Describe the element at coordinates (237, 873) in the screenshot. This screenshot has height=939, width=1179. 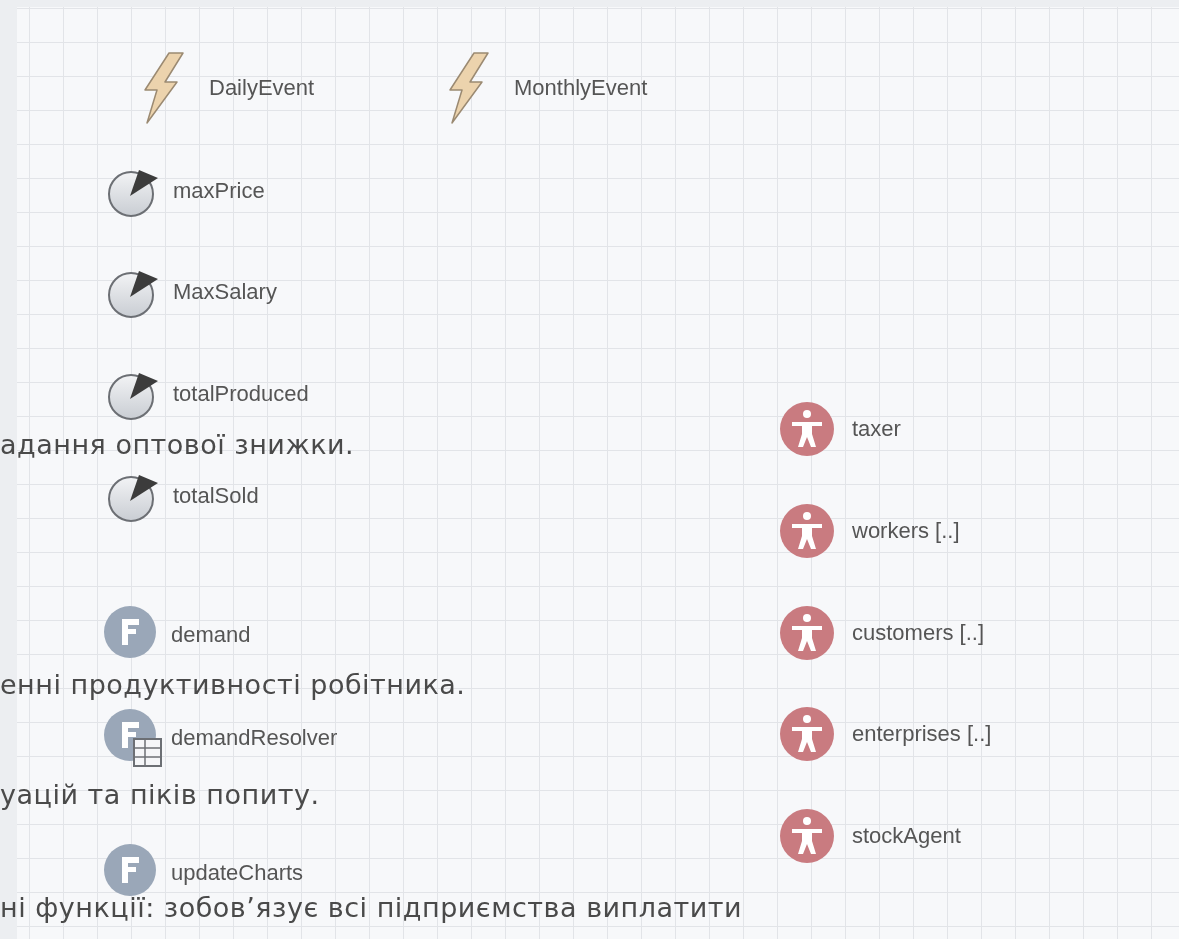
I see `function-label: updateCharts` at that location.